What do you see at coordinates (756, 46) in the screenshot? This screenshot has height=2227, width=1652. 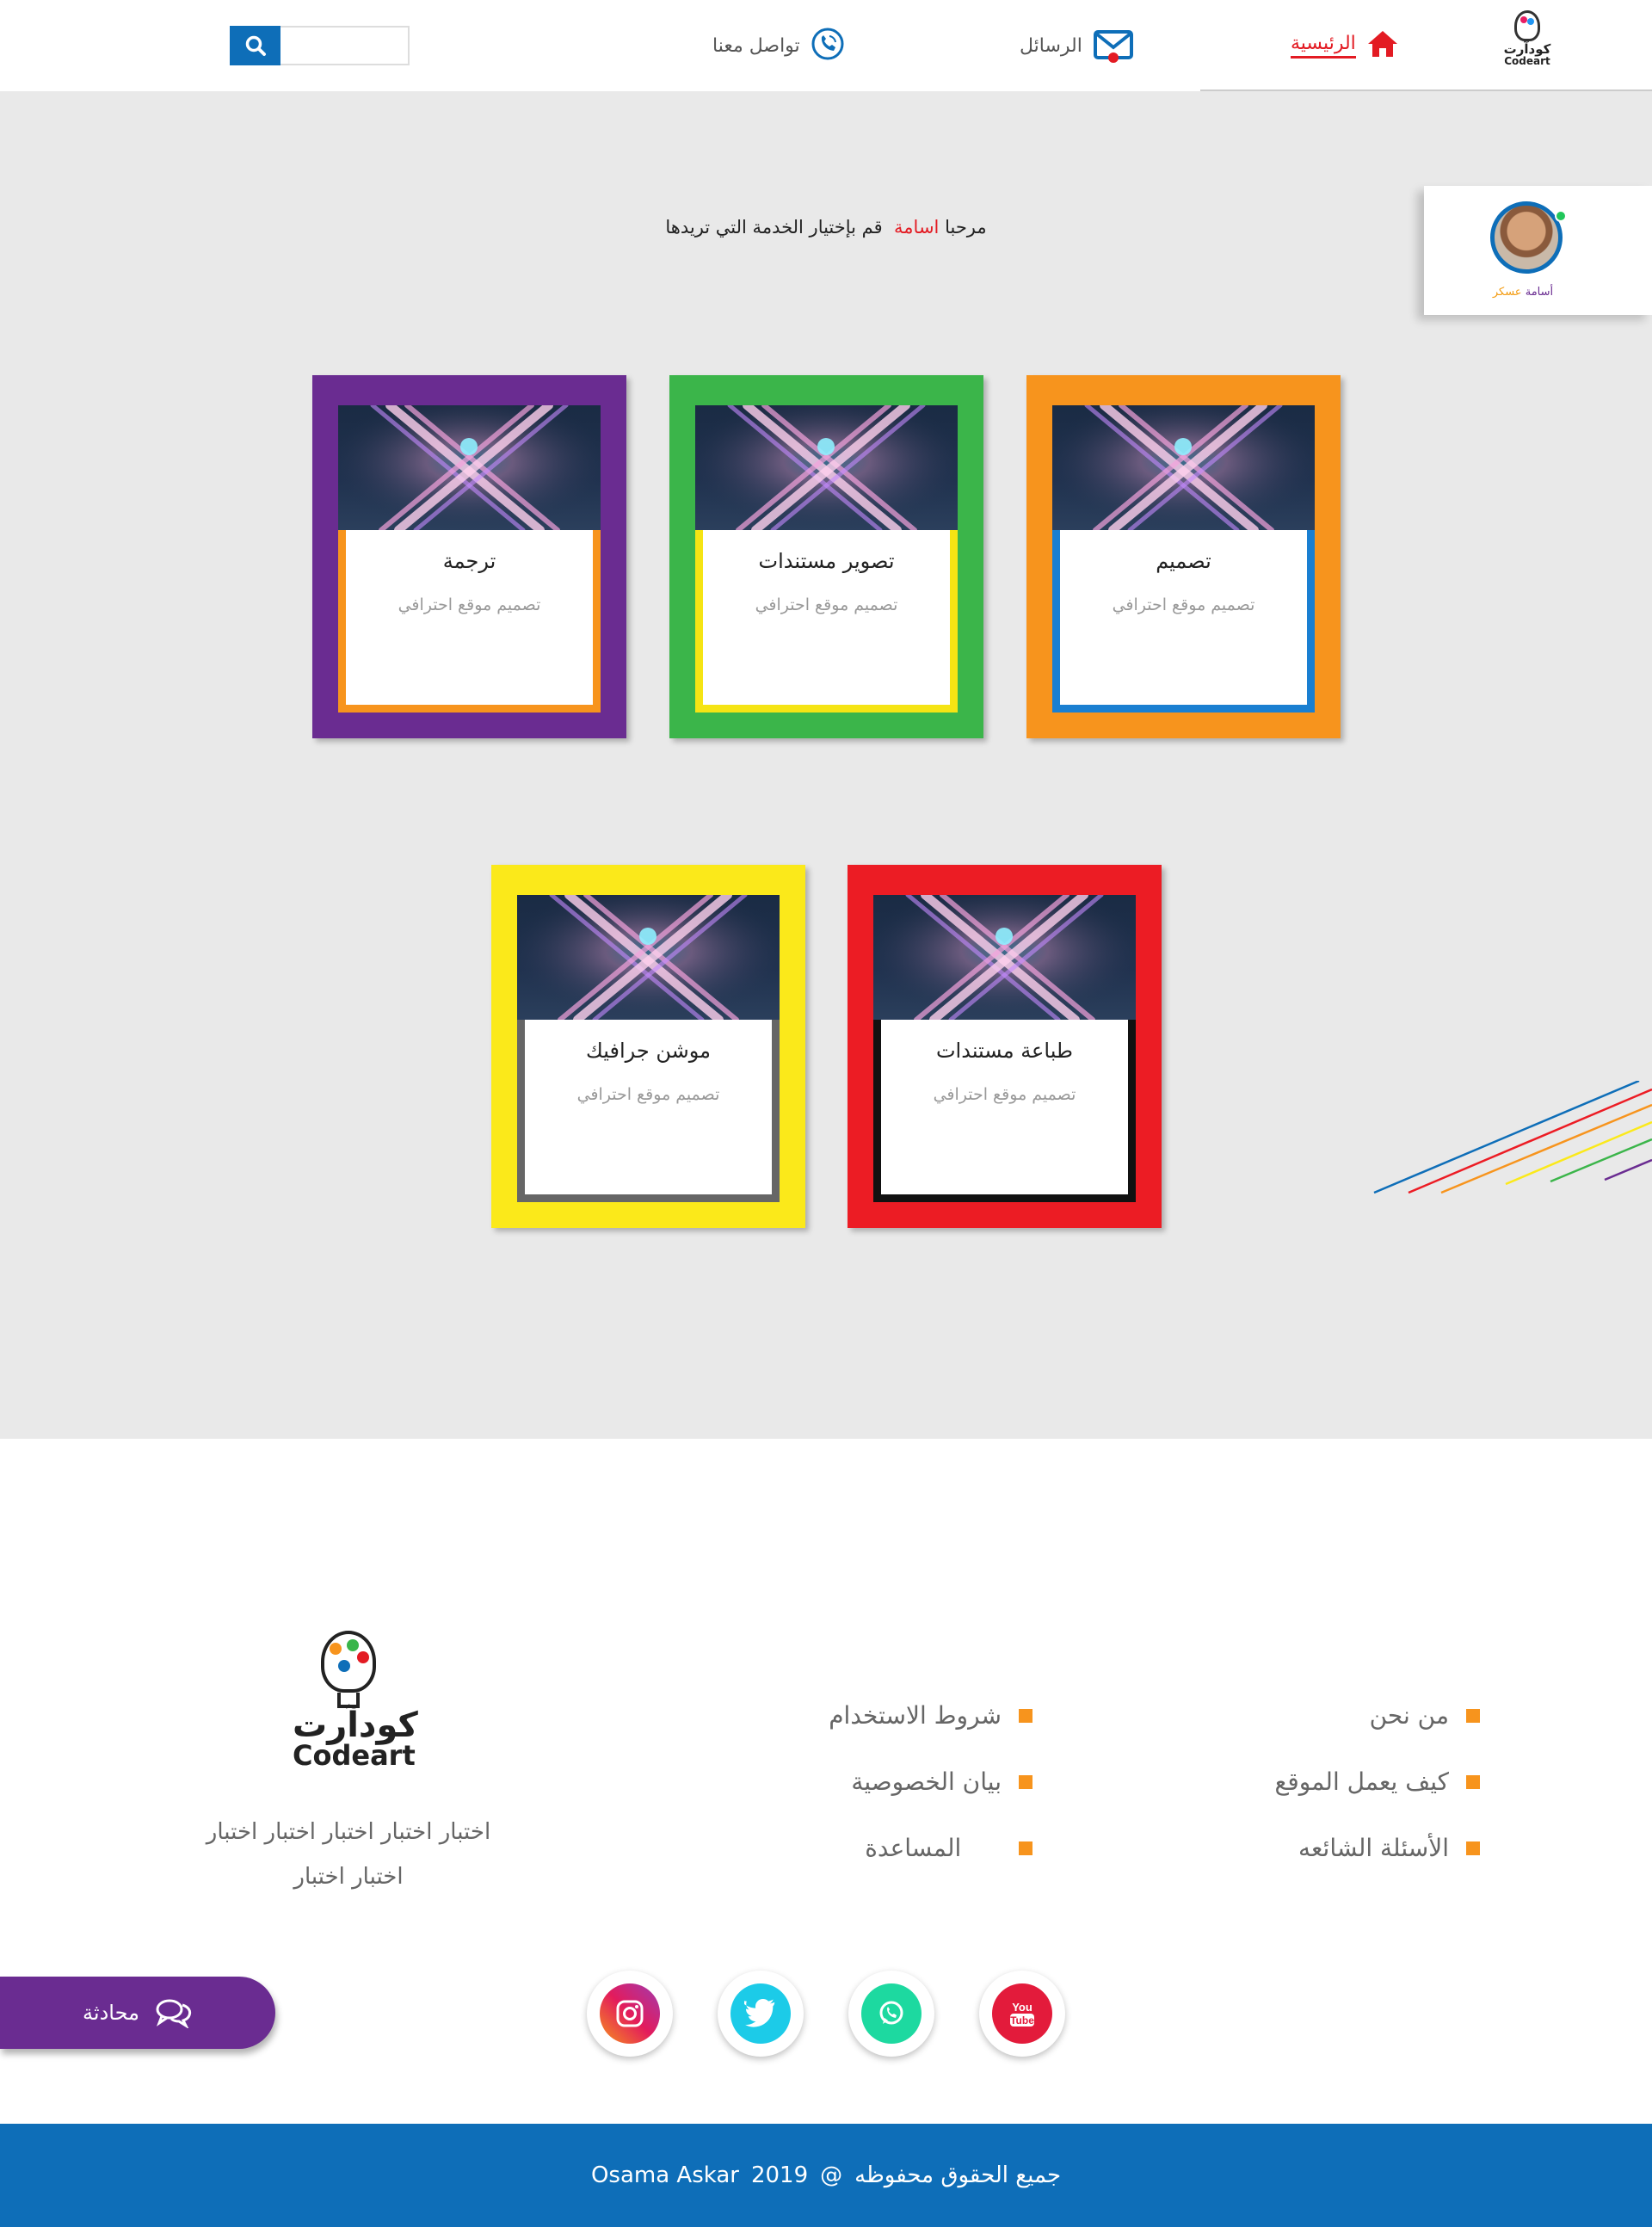 I see `nav-contact-label: تواصل معنا` at bounding box center [756, 46].